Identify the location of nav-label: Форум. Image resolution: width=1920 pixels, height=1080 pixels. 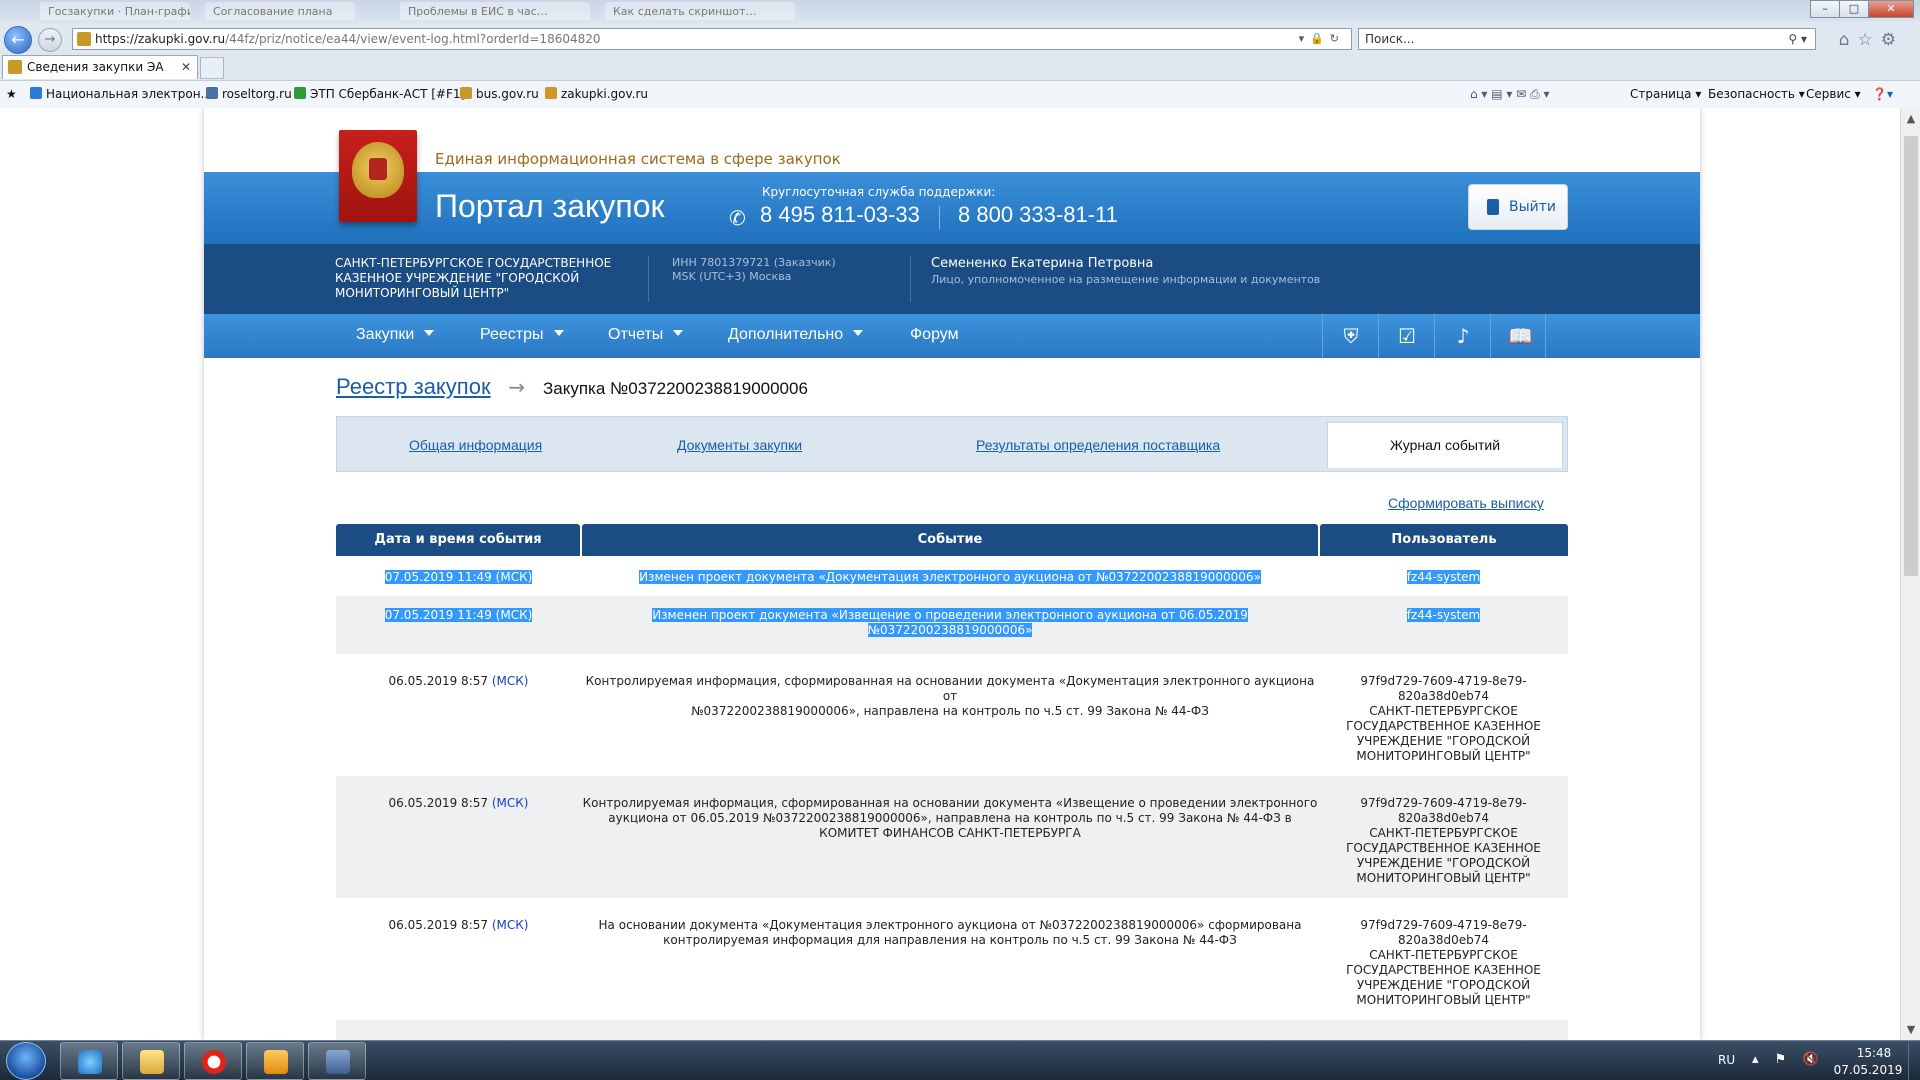
(934, 334).